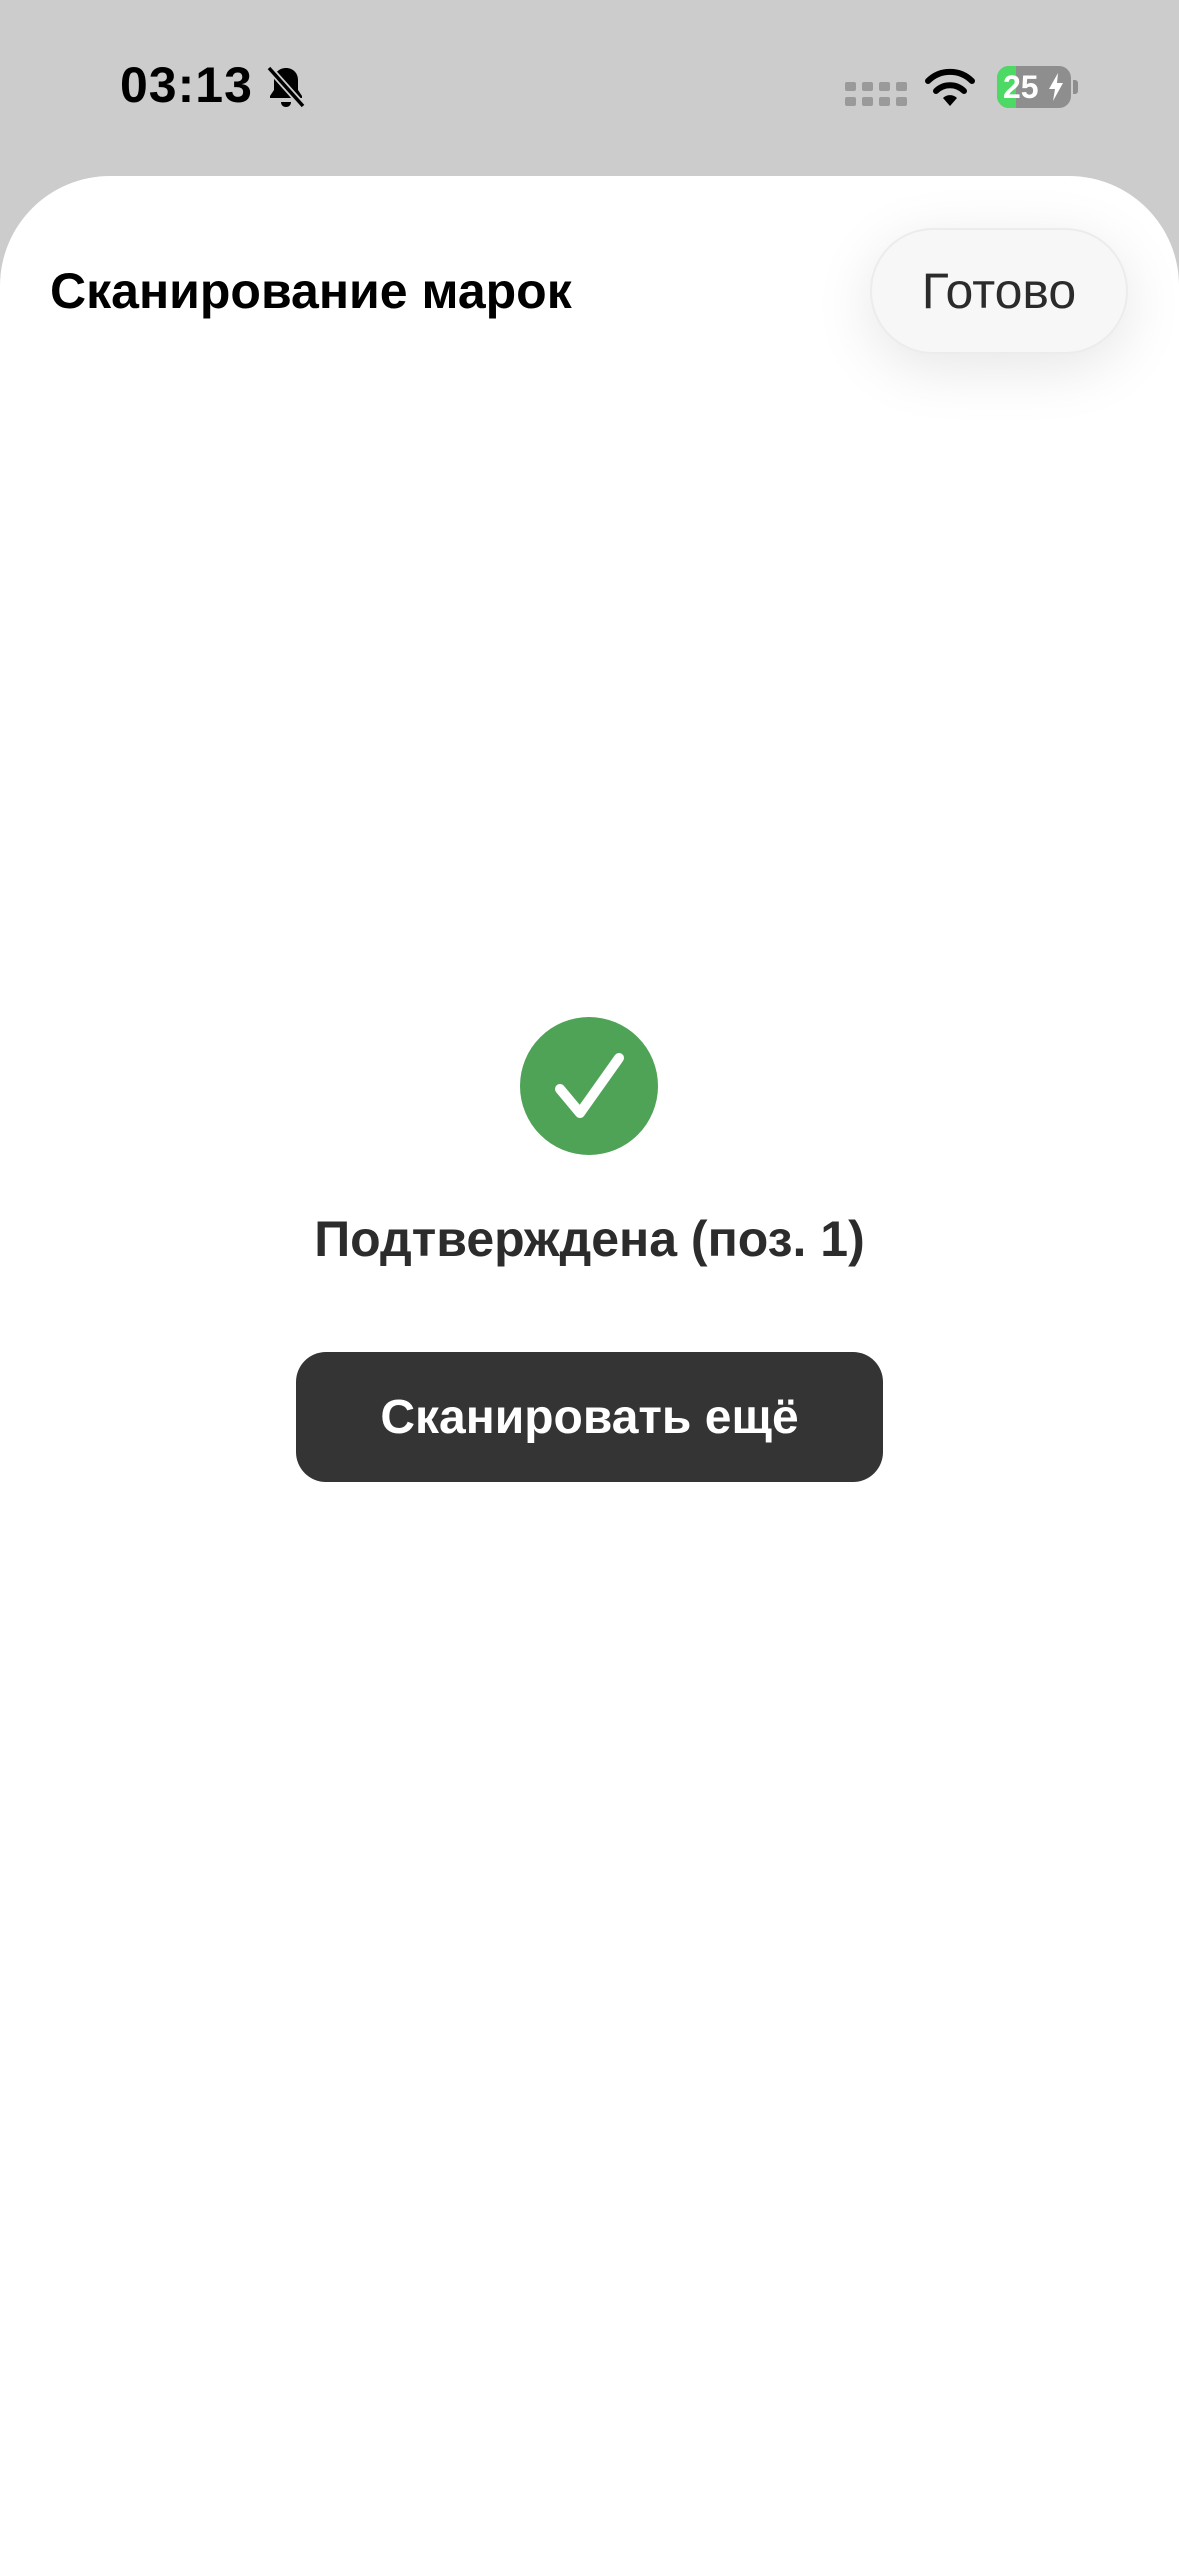 The width and height of the screenshot is (1179, 2556). Describe the element at coordinates (1021, 87) in the screenshot. I see `battery-level: 25` at that location.